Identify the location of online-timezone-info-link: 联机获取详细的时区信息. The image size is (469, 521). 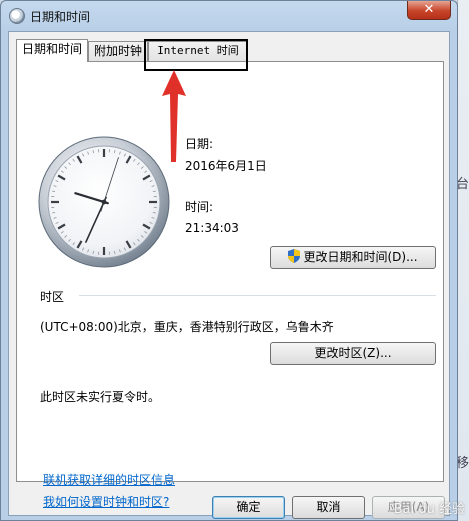
(109, 479).